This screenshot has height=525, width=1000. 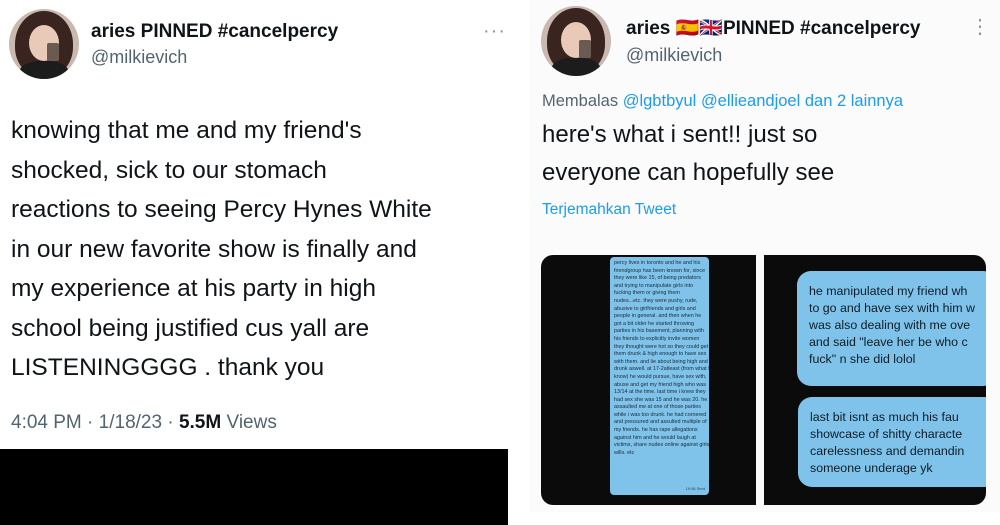 I want to click on bubble-line: showcase of shitty characte, so click(x=886, y=434).